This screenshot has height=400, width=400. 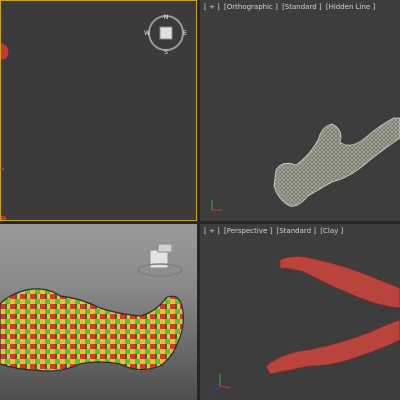 I want to click on viewcube-north-label: N, so click(x=166, y=17).